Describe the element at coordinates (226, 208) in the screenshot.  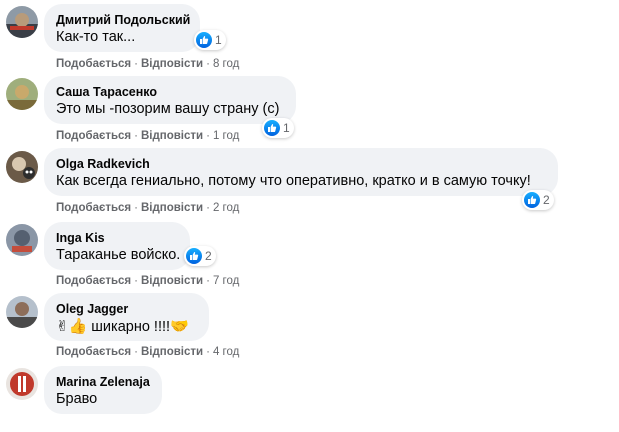
I see `comment-timestamp: 2 год` at that location.